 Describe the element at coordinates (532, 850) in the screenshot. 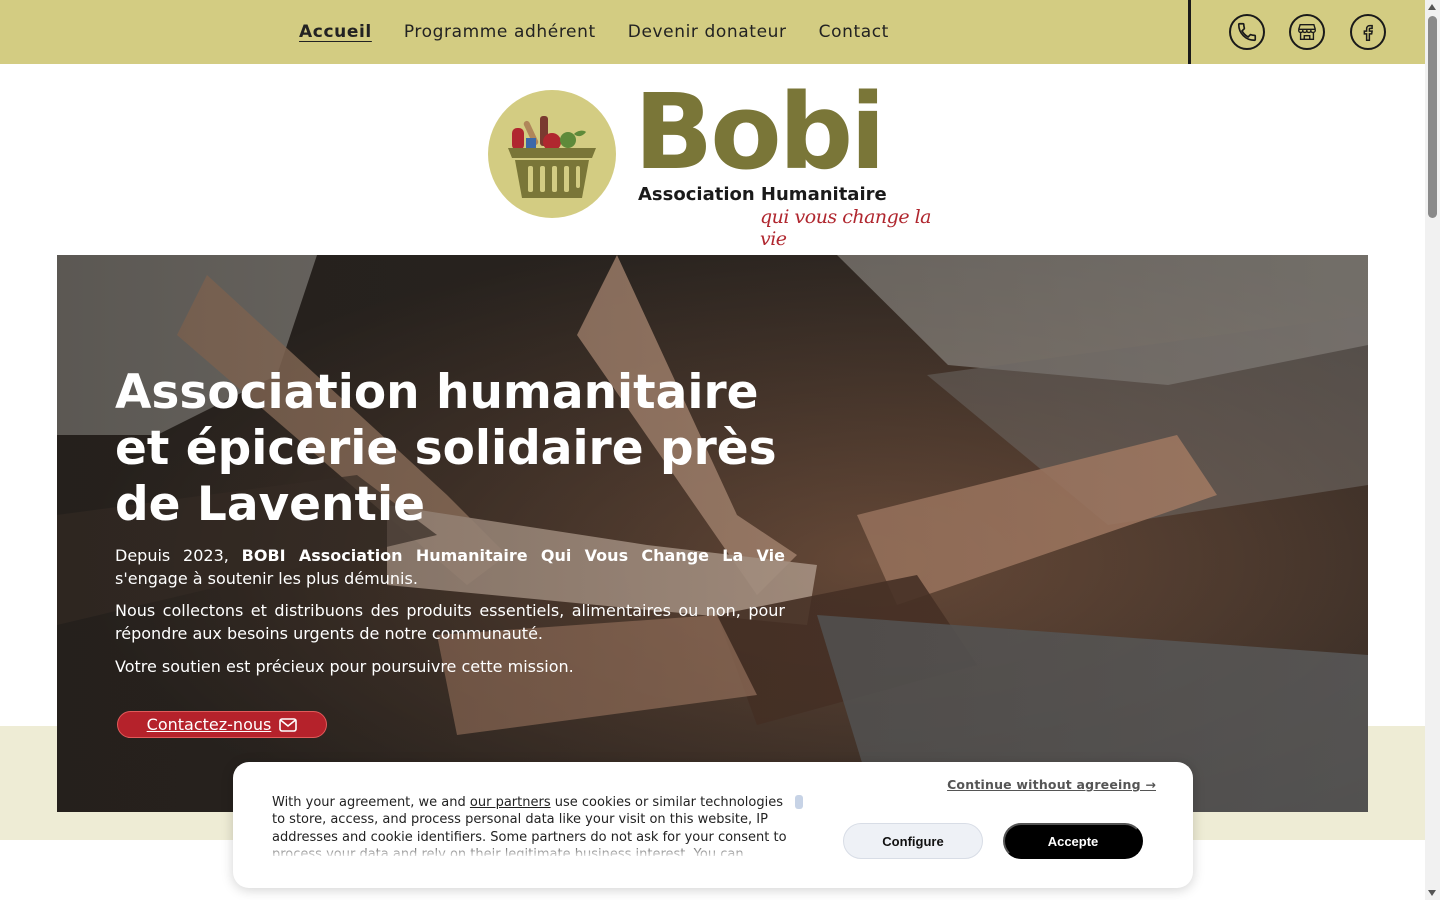

I see `cookie-text-fade` at that location.